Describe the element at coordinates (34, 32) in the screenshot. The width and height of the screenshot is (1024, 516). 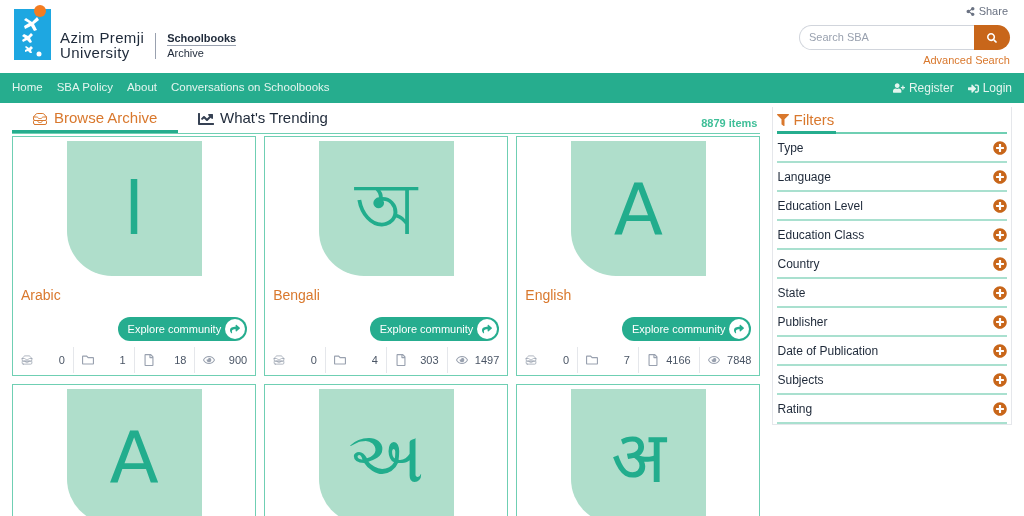
I see `university-logo-icon` at that location.